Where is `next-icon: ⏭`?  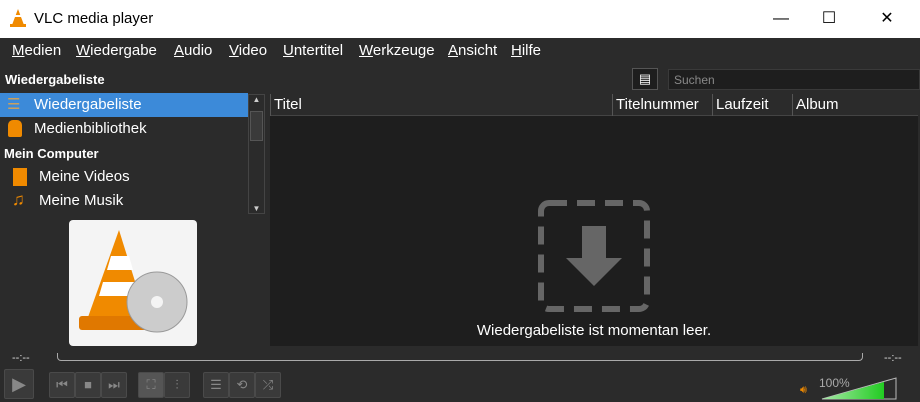 next-icon: ⏭ is located at coordinates (114, 384).